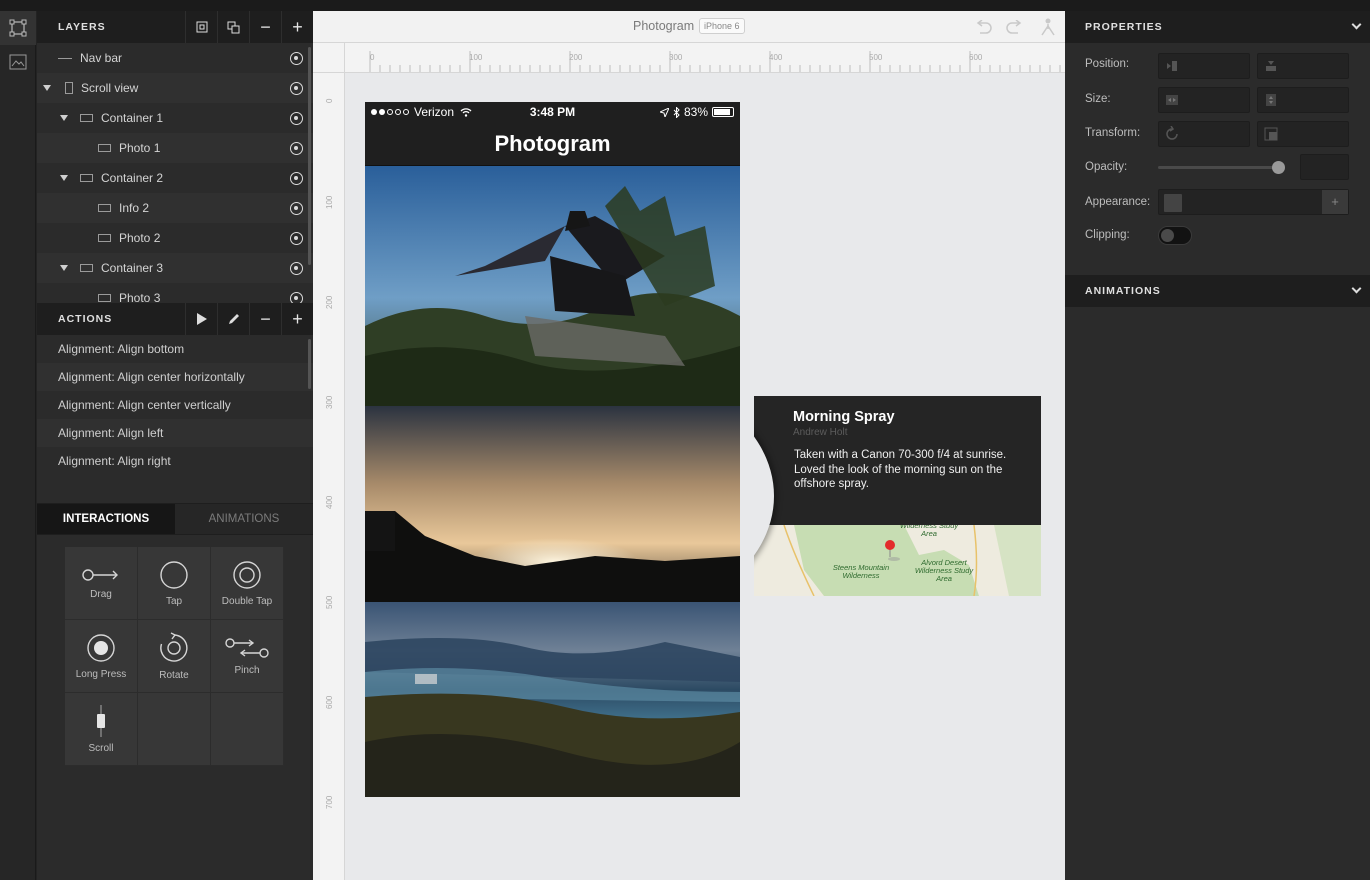  What do you see at coordinates (134, 208) in the screenshot?
I see `layer-label: Info 2` at bounding box center [134, 208].